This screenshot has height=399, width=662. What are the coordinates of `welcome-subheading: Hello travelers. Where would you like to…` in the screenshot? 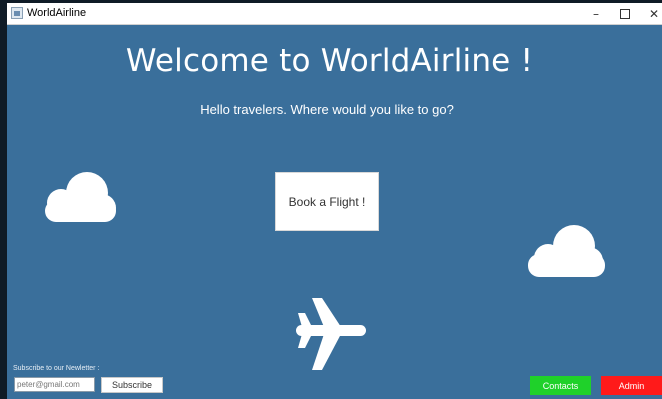 It's located at (327, 109).